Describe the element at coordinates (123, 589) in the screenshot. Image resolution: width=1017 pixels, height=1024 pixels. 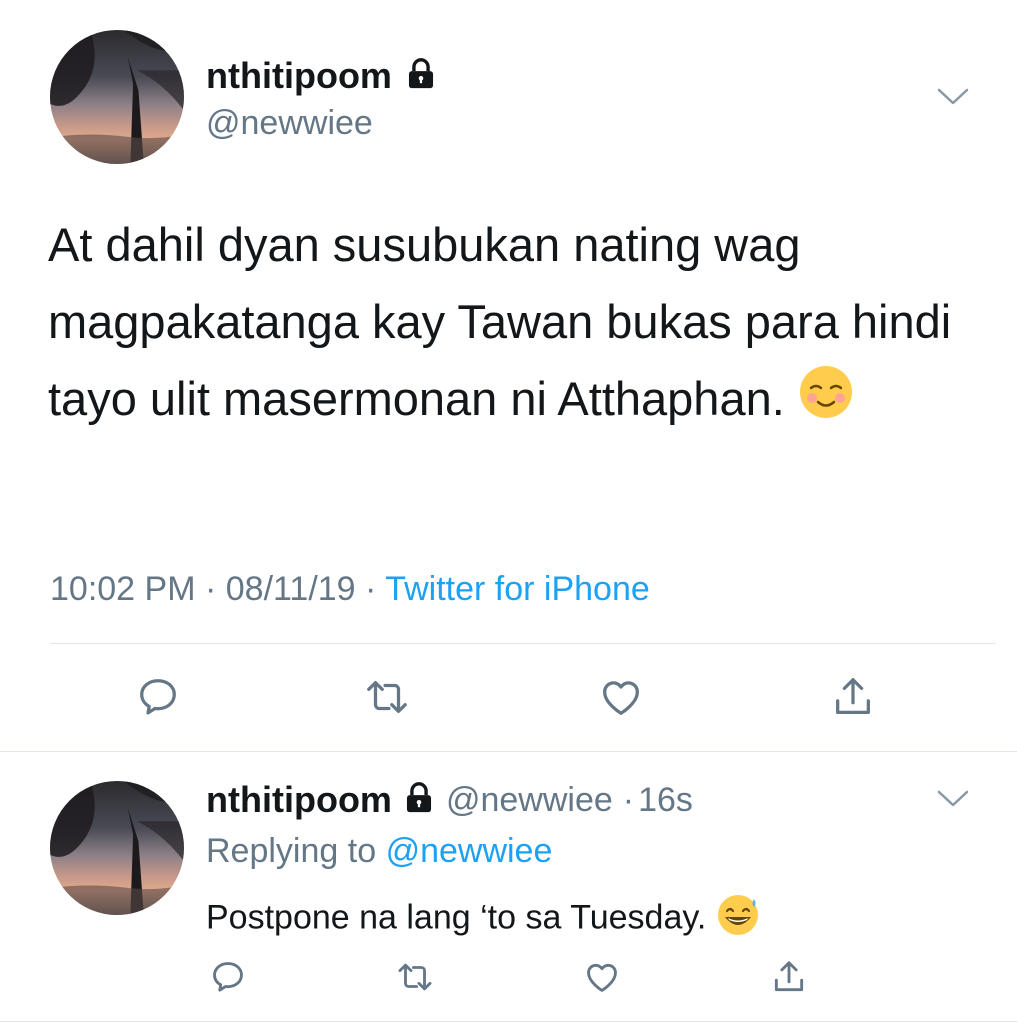
I see `tweet-time: 10:02 PM` at that location.